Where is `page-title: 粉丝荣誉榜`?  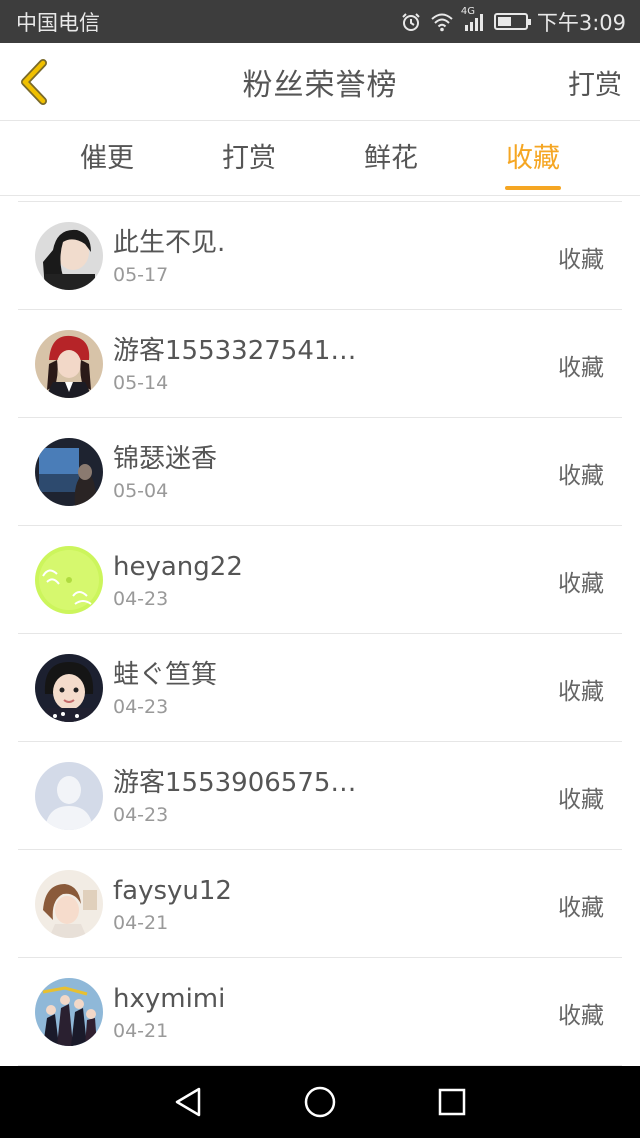
page-title: 粉丝荣誉榜 is located at coordinates (320, 85).